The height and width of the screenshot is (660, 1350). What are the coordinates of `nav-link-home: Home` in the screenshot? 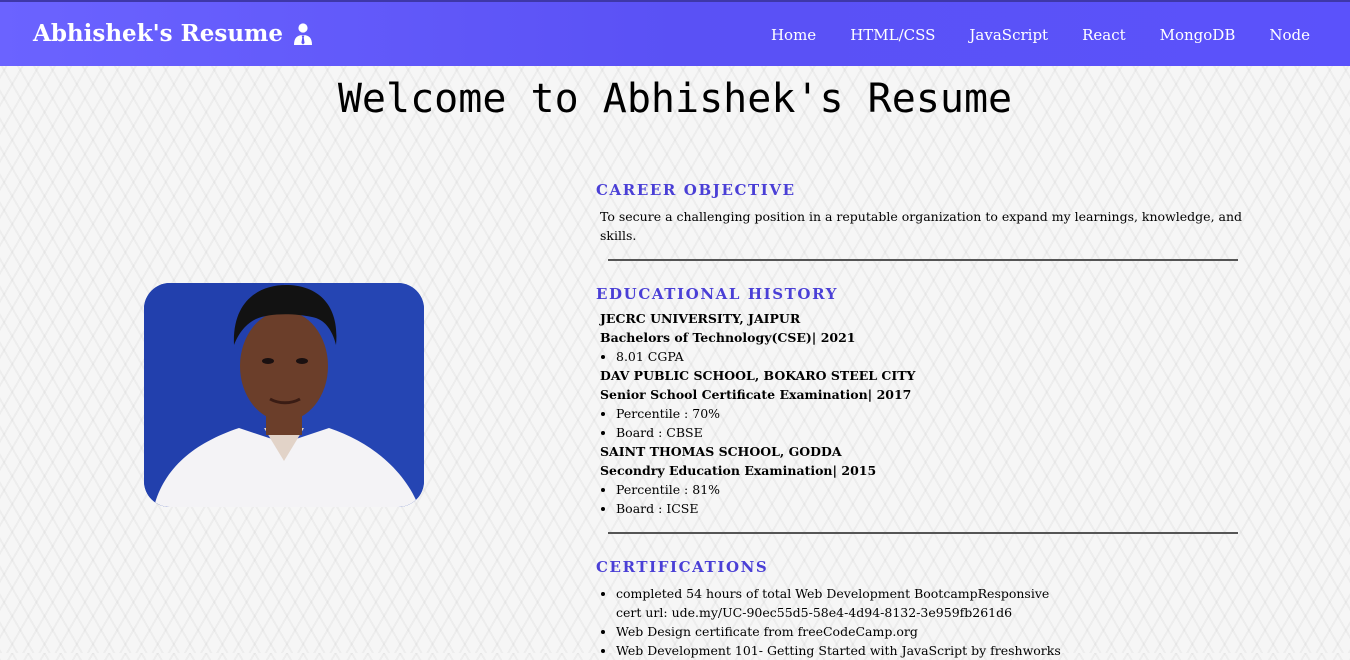 It's located at (793, 35).